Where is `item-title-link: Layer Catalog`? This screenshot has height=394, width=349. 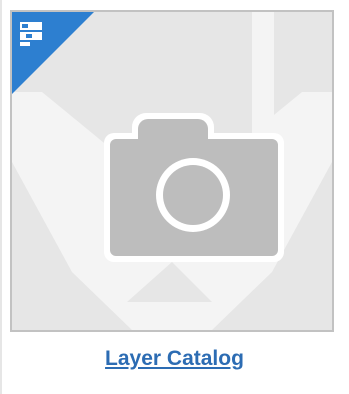
item-title-link: Layer Catalog is located at coordinates (174, 359).